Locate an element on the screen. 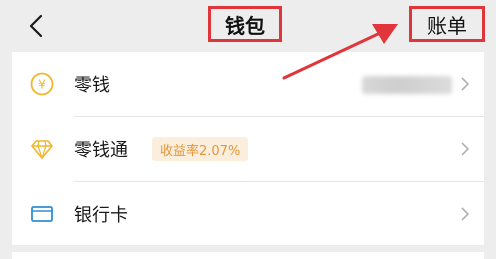 The width and height of the screenshot is (496, 259). menu-item-label: 零钱通 is located at coordinates (101, 150).